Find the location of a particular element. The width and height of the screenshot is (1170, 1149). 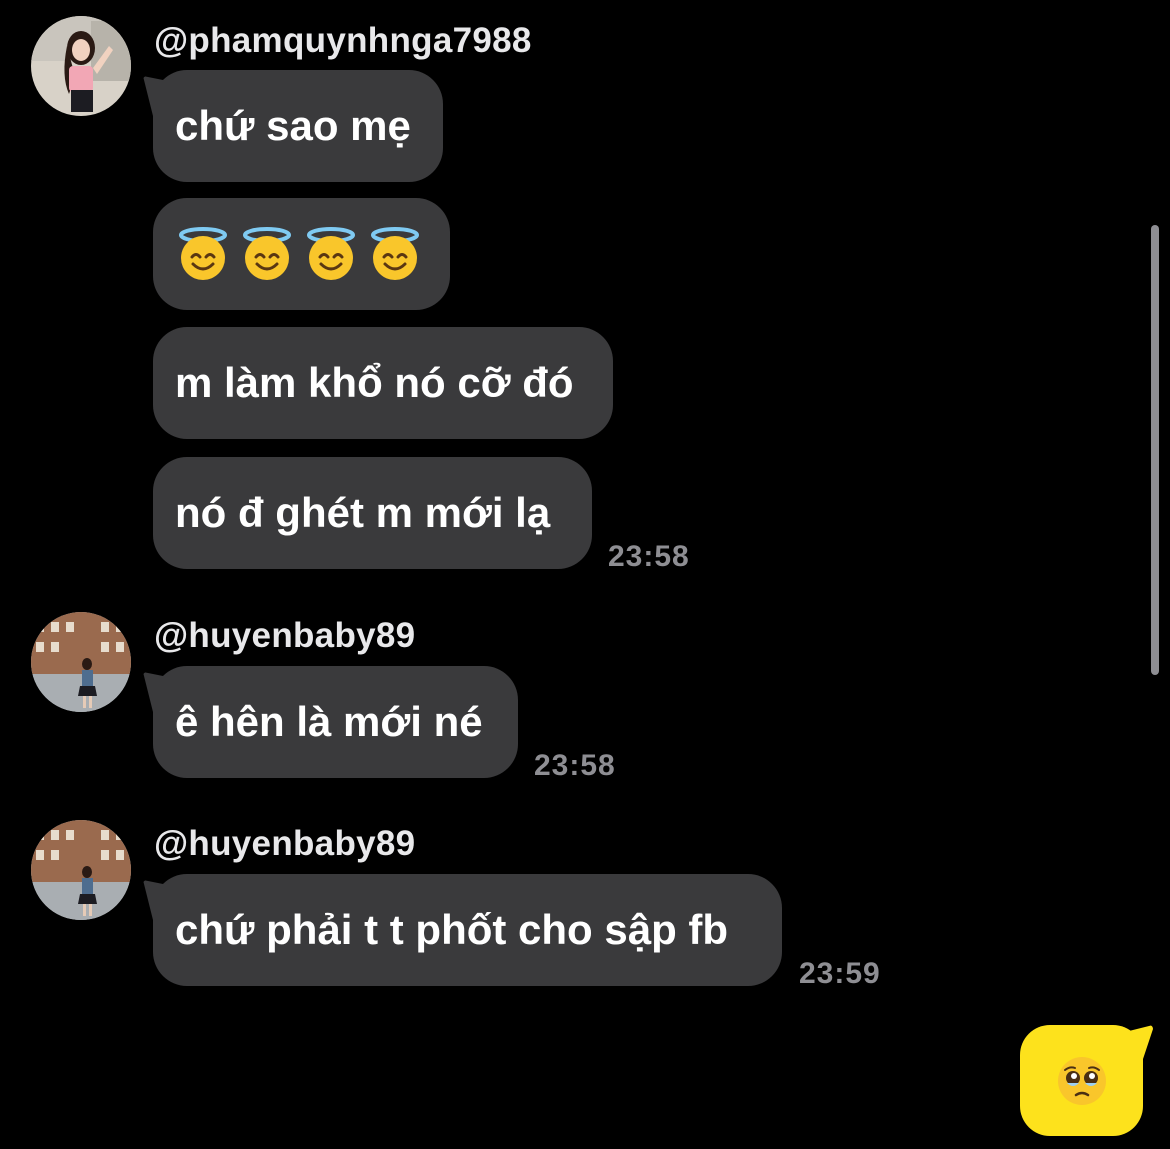

reaction-bubble is located at coordinates (1081, 1080).